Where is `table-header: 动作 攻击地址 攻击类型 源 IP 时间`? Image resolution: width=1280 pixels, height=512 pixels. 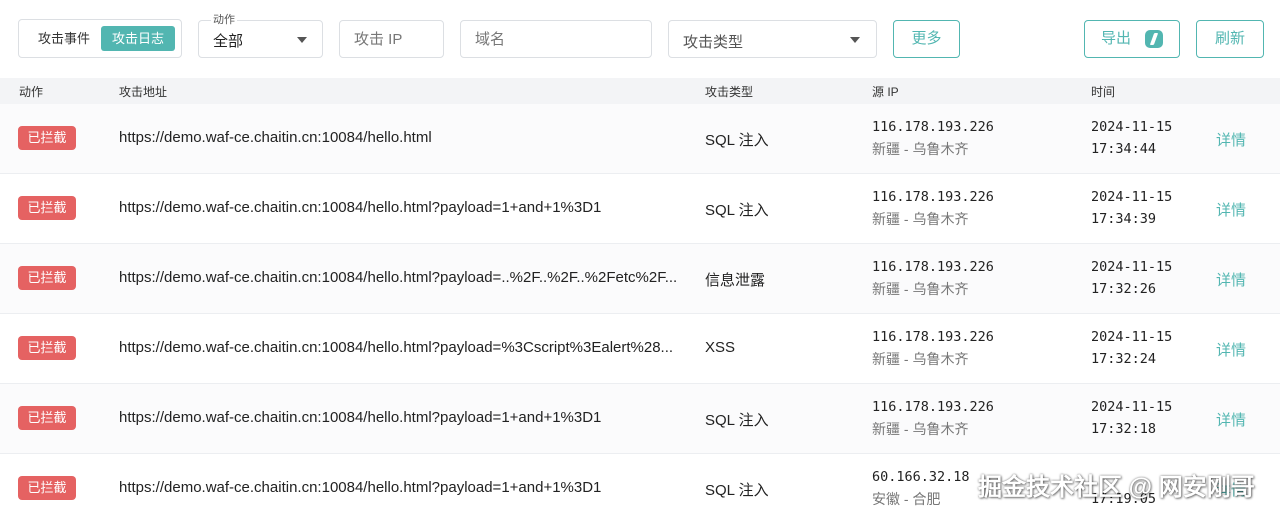 table-header: 动作 攻击地址 攻击类型 源 IP 时间 is located at coordinates (640, 91).